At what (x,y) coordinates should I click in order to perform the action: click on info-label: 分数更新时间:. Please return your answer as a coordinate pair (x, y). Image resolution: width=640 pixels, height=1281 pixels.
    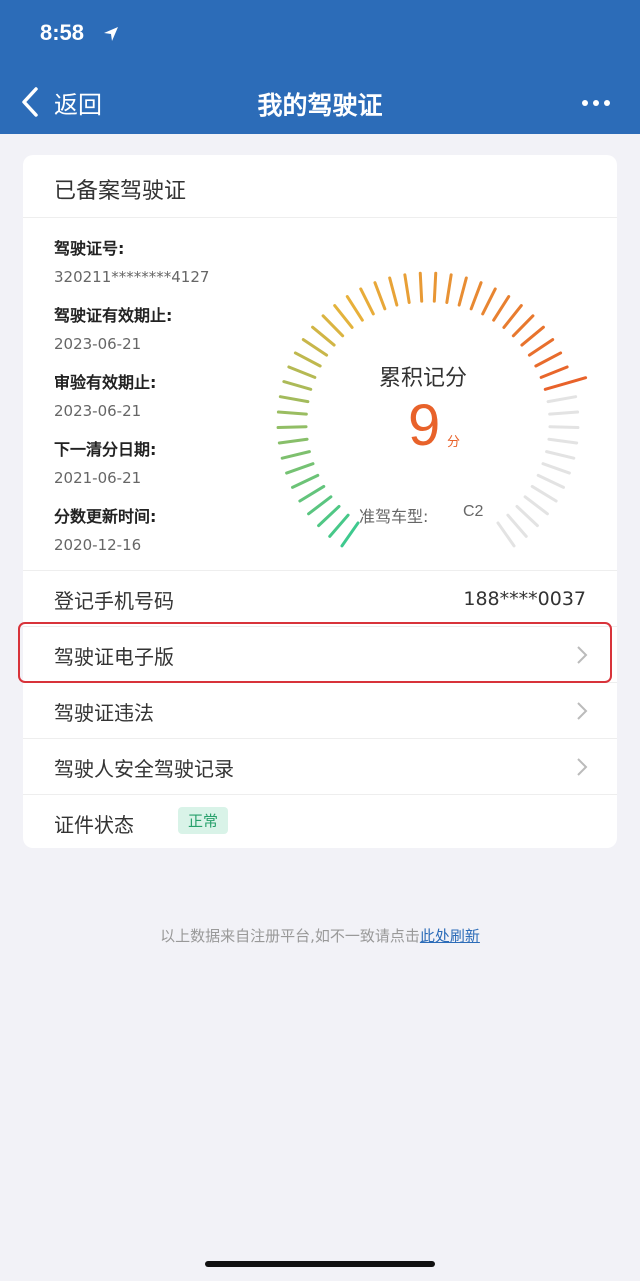
    Looking at the image, I should click on (105, 516).